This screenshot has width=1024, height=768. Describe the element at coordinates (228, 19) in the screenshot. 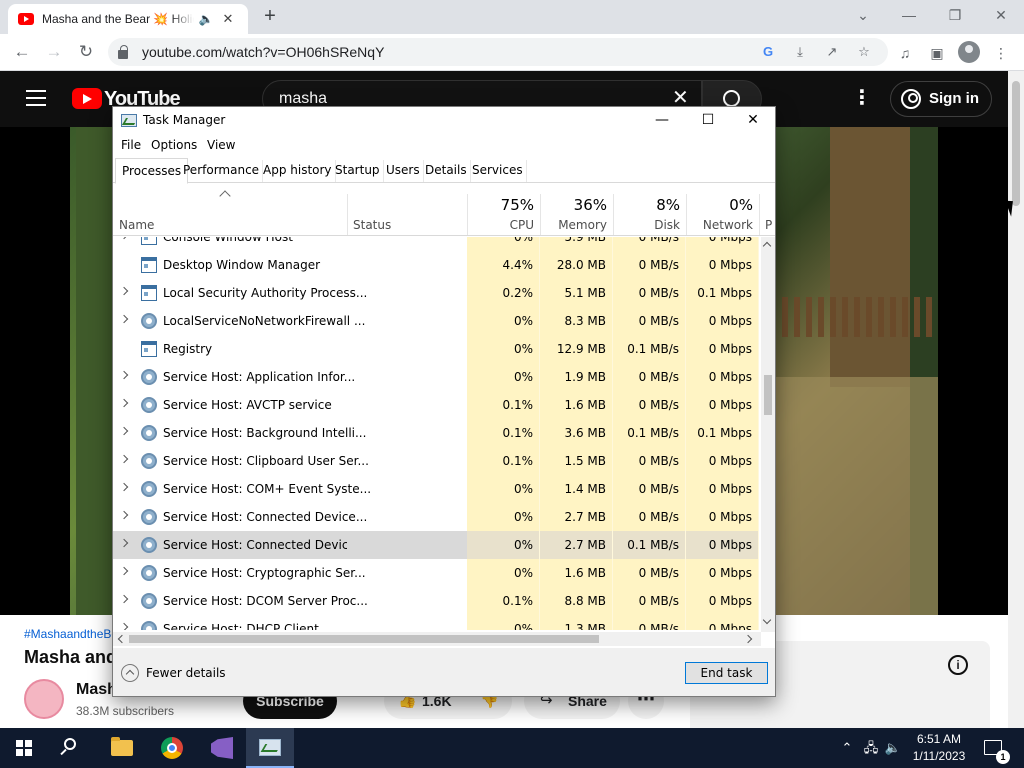

I see `tab-close-icon: ✕` at that location.